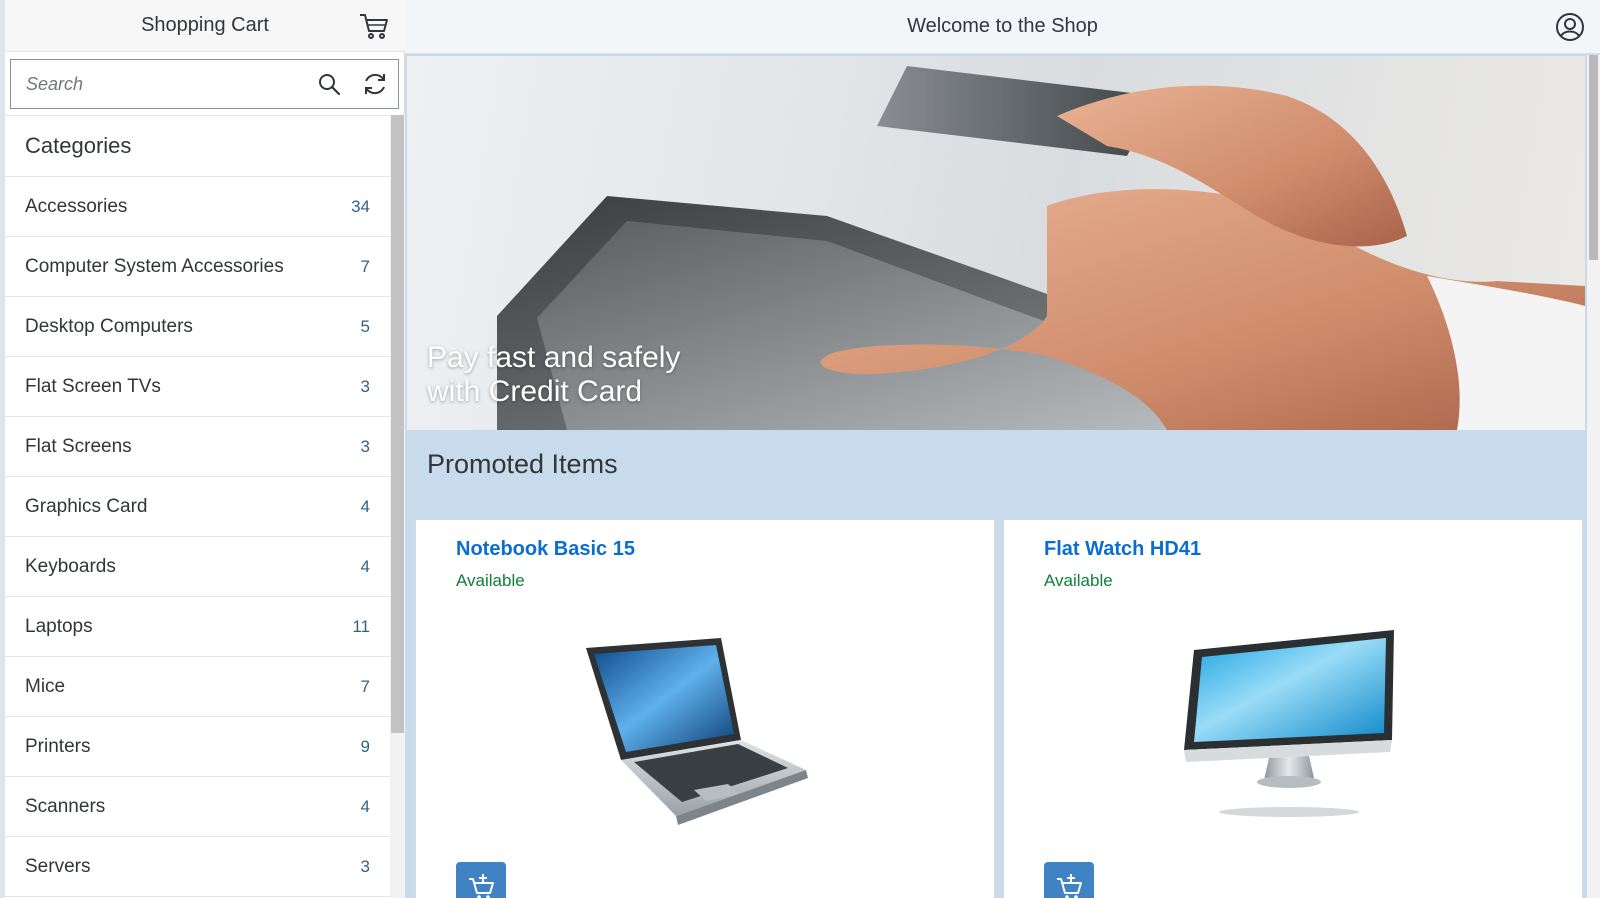 Image resolution: width=1600 pixels, height=898 pixels. Describe the element at coordinates (59, 626) in the screenshot. I see `category-label: Laptops` at that location.